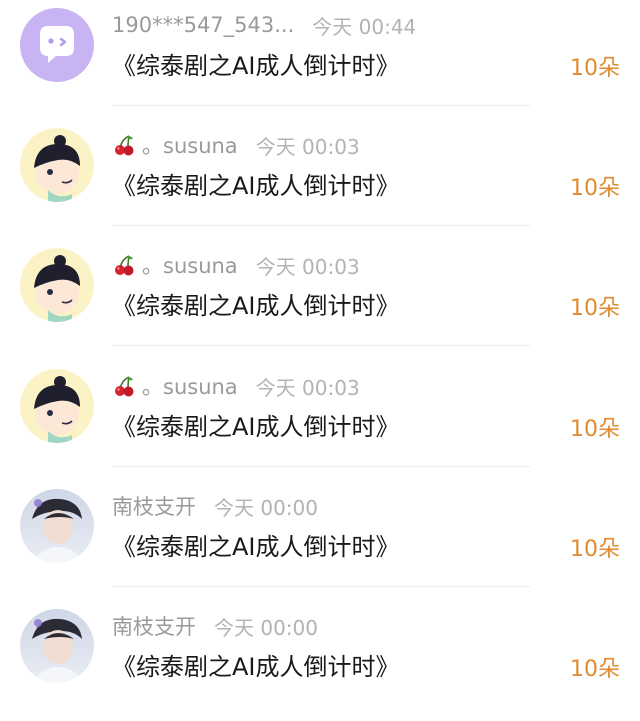 Image resolution: width=640 pixels, height=721 pixels. I want to click on comment-meta: 190***547_543... 今天 00:44, so click(264, 25).